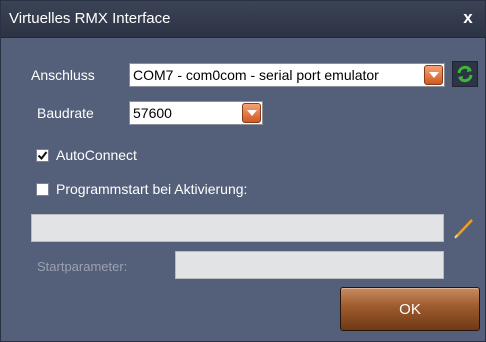 The width and height of the screenshot is (486, 342). I want to click on edit-path-button, so click(464, 228).